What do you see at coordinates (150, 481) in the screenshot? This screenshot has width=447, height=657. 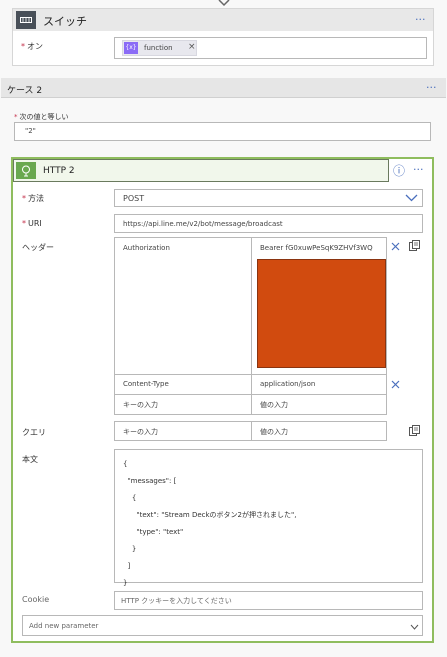 I see `body-line: "messages": [` at bounding box center [150, 481].